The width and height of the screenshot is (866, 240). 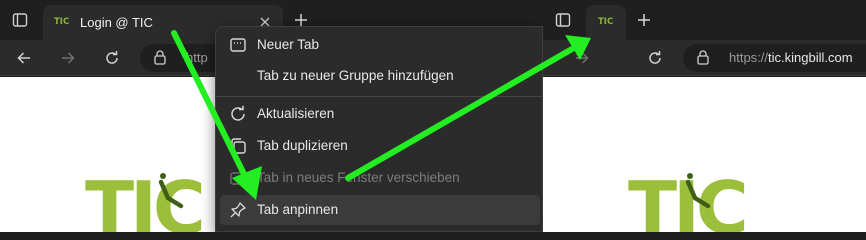 I want to click on tab-title: Login @ TIC, so click(x=116, y=22).